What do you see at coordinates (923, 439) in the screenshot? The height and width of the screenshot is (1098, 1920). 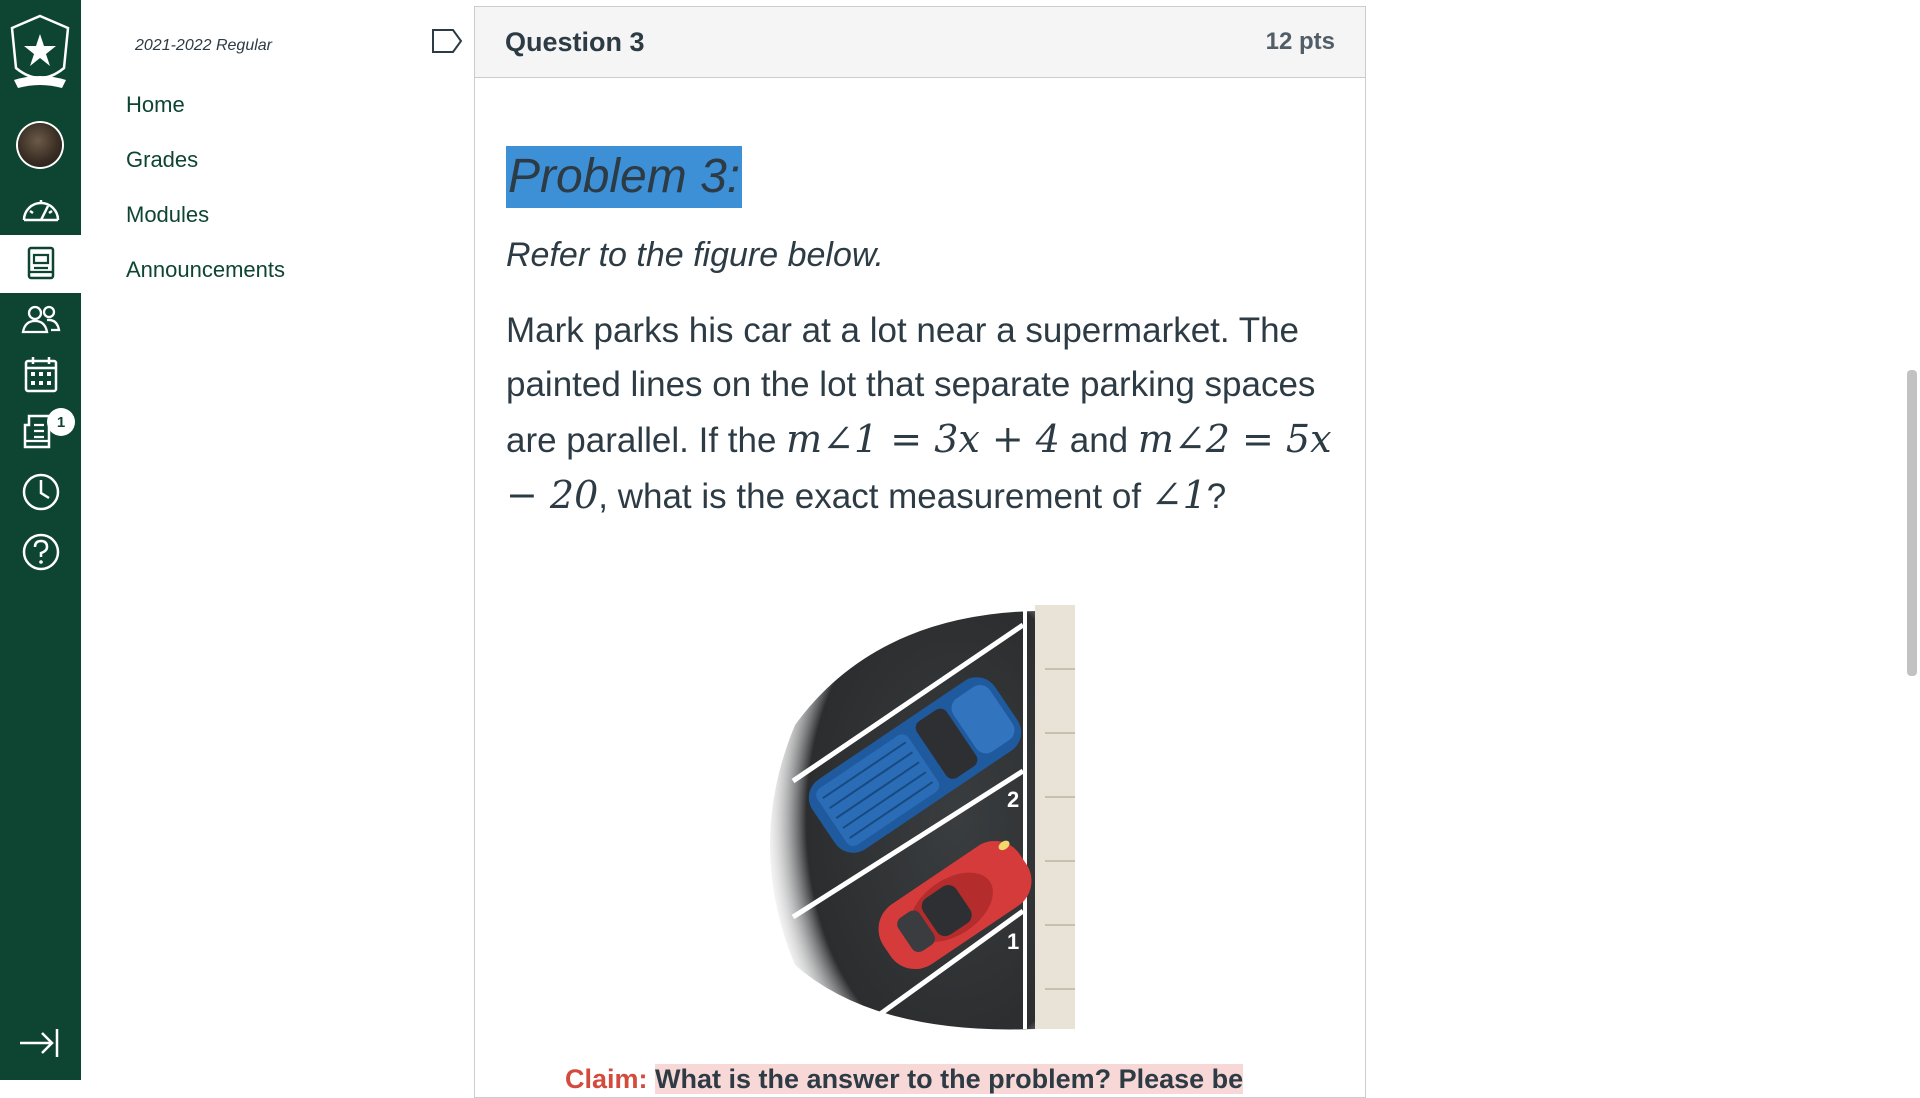 I see `equation-angle1: m∠1 = 3x + 4` at bounding box center [923, 439].